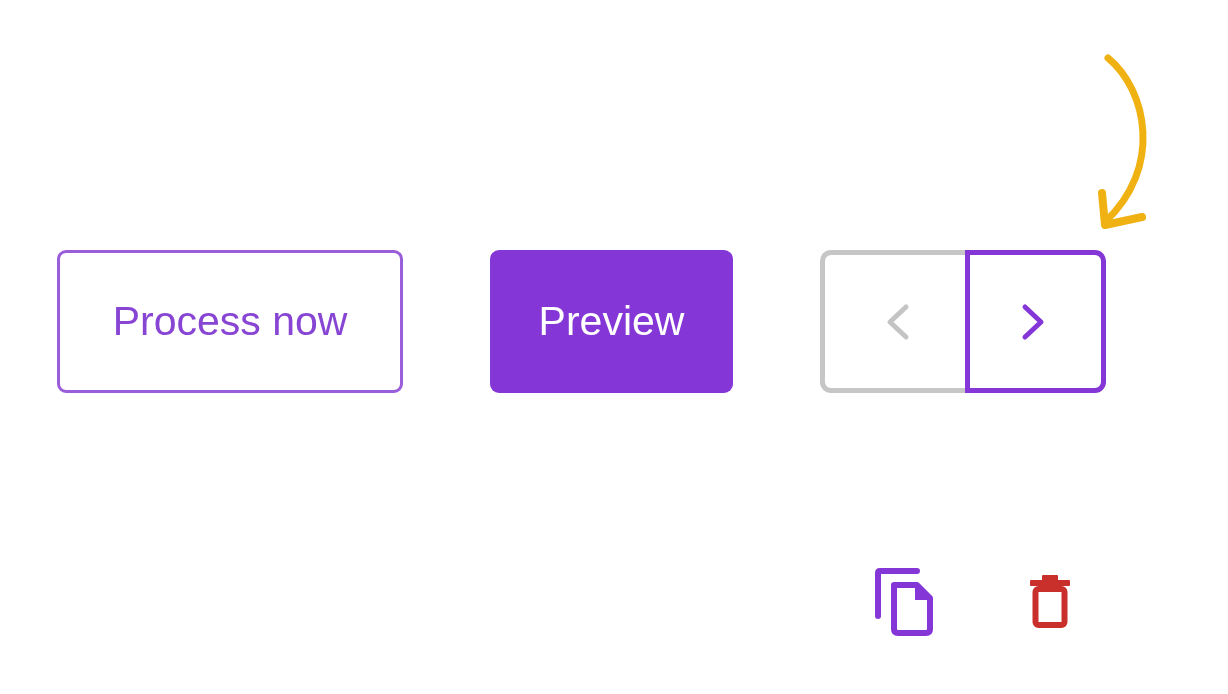  I want to click on preview-button: Preview, so click(611, 321).